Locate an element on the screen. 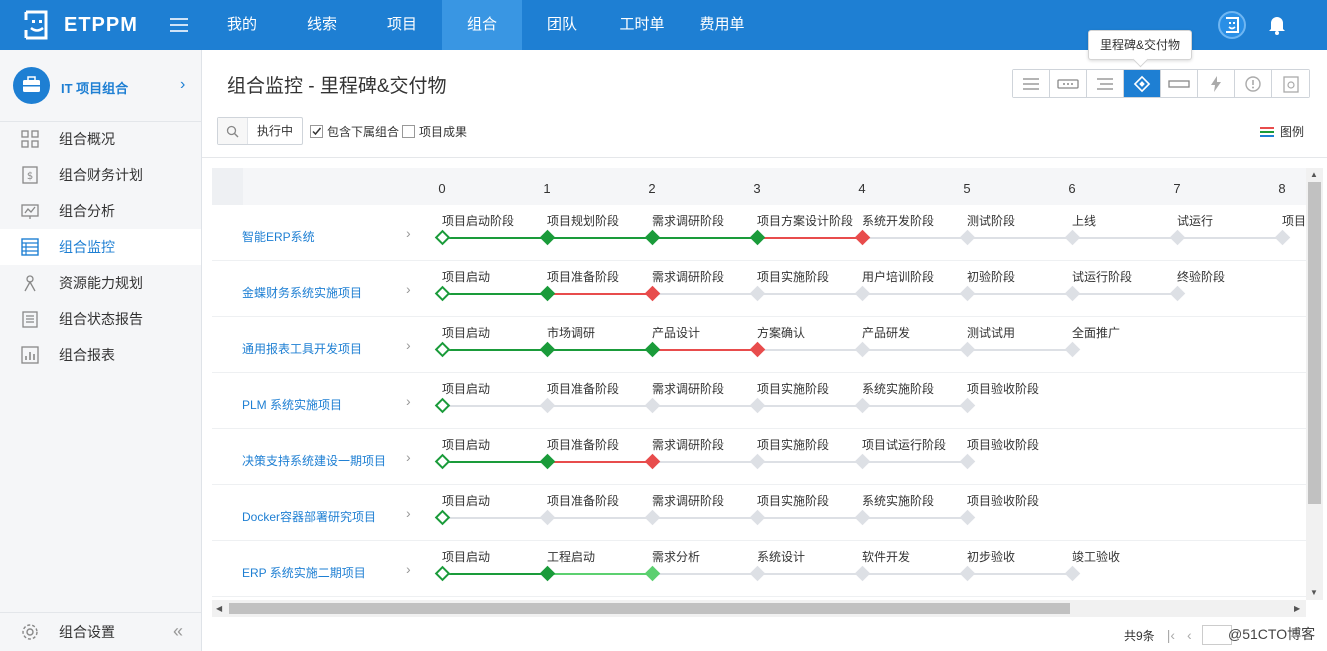 The width and height of the screenshot is (1327, 651). scroll-right-icon: ▶ is located at coordinates (1297, 608).